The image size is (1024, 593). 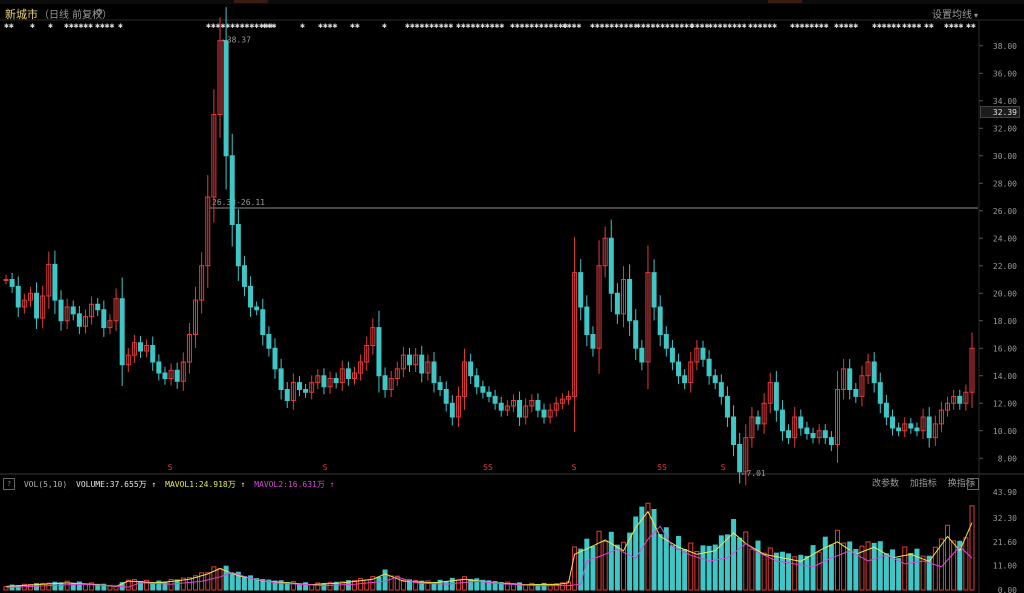 What do you see at coordinates (923, 484) in the screenshot?
I see `add-indicator-button: 加指标` at bounding box center [923, 484].